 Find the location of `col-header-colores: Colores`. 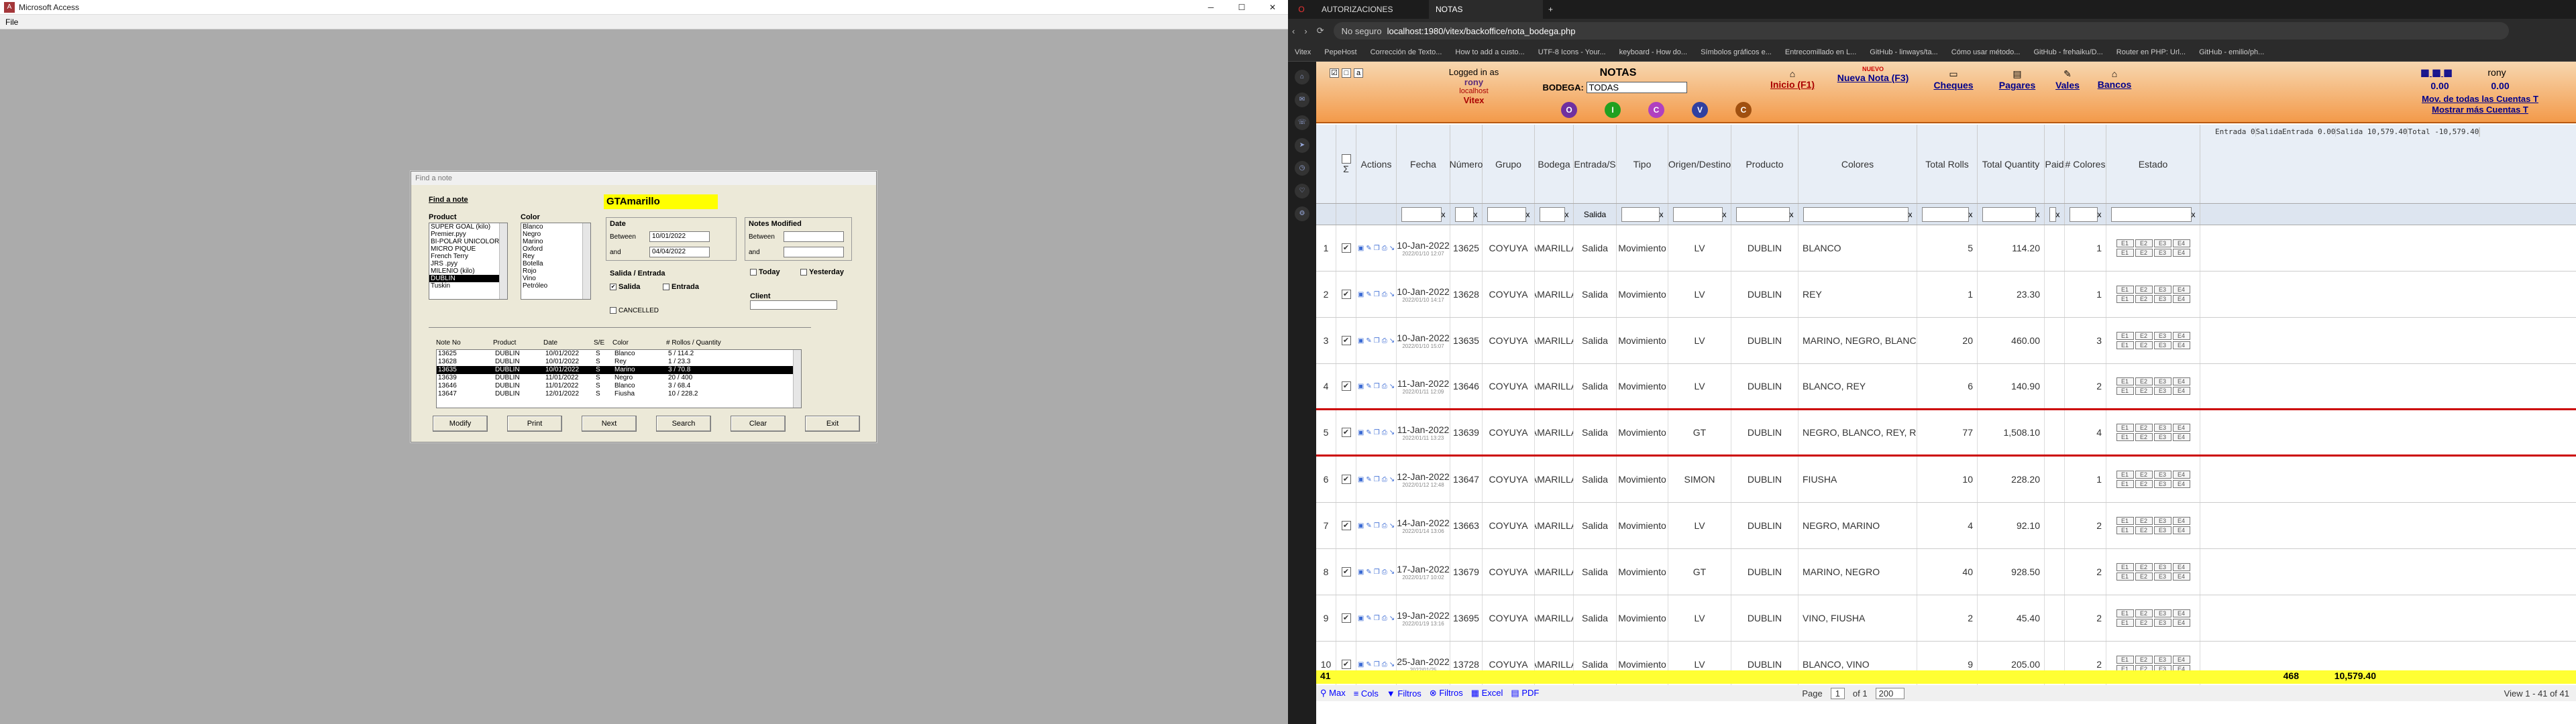

col-header-colores: Colores is located at coordinates (1858, 164).